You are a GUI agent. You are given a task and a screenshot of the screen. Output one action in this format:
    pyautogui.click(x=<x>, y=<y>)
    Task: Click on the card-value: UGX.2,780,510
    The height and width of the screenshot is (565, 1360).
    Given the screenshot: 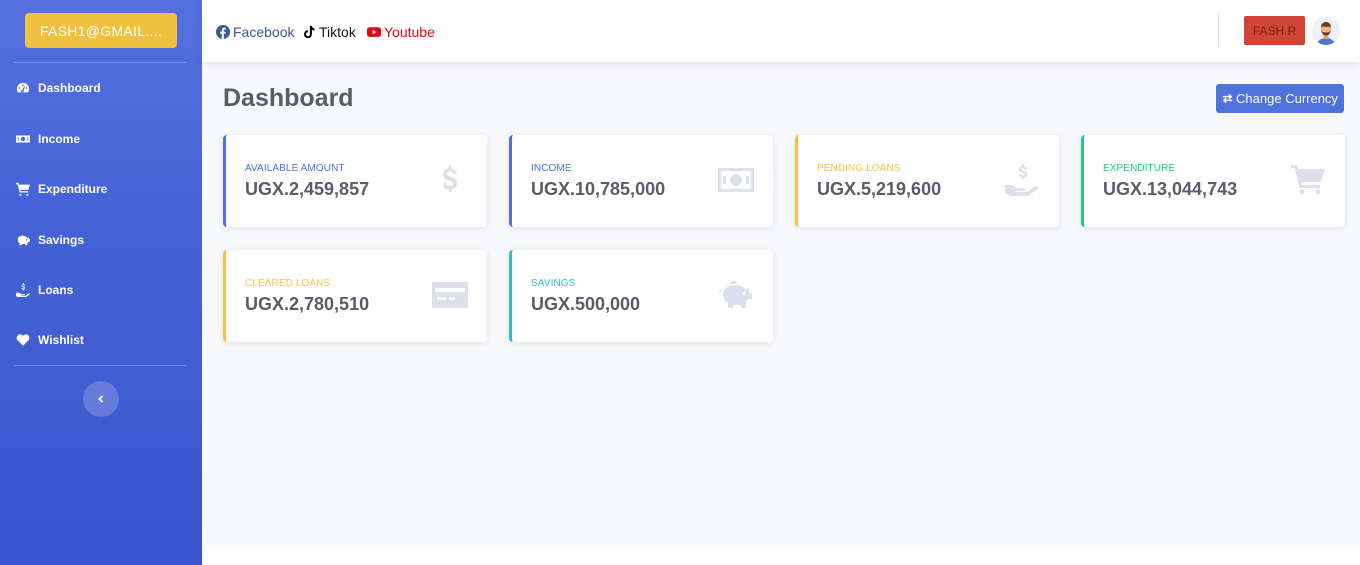 What is the action you would take?
    pyautogui.click(x=307, y=304)
    